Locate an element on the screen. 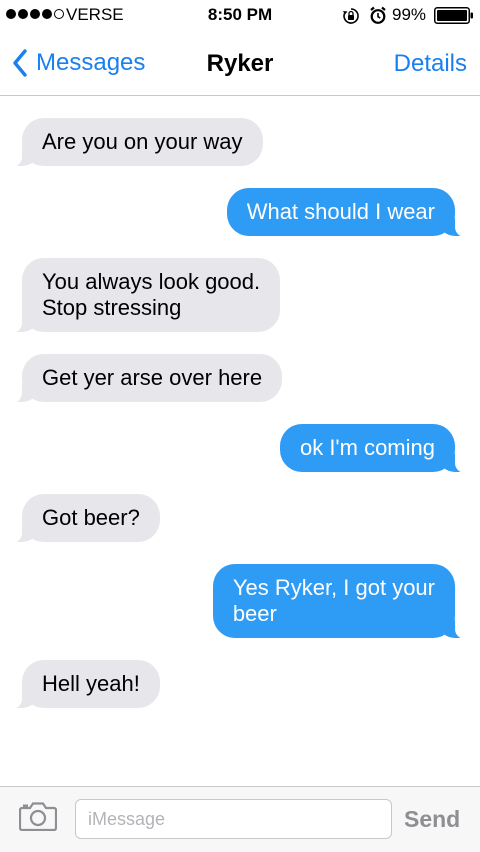  message-bubble-incoming: Hell yeah! is located at coordinates (84, 684).